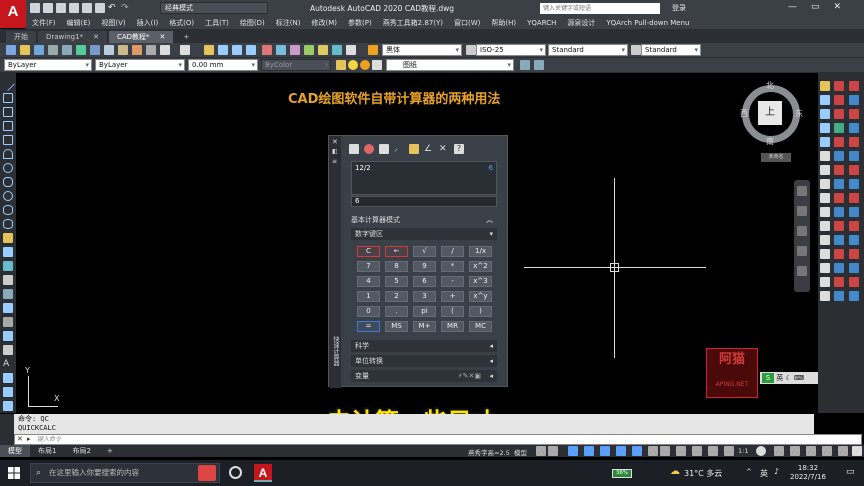  What do you see at coordinates (839, 240) in the screenshot?
I see `yq-tool-12-icon` at bounding box center [839, 240].